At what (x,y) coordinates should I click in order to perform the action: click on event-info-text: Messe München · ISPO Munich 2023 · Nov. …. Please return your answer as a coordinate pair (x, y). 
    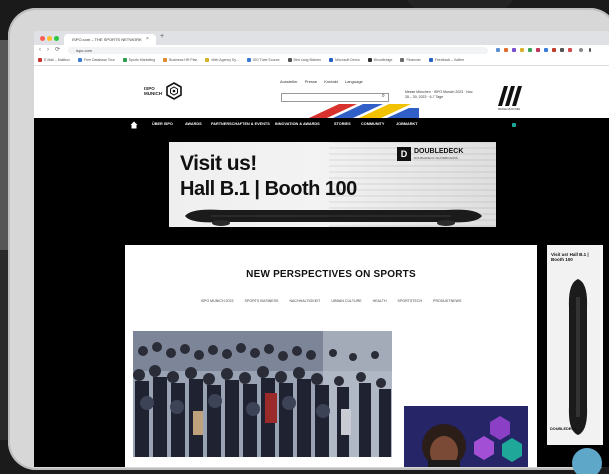
    Looking at the image, I should click on (439, 94).